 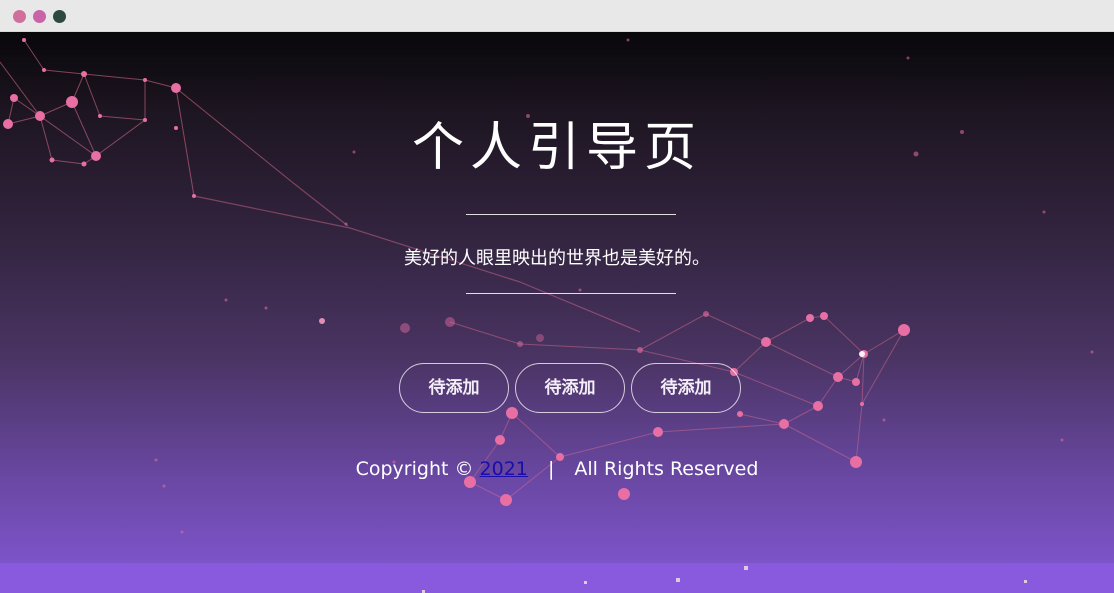 I want to click on nav-button-2: 待添加, so click(x=570, y=388).